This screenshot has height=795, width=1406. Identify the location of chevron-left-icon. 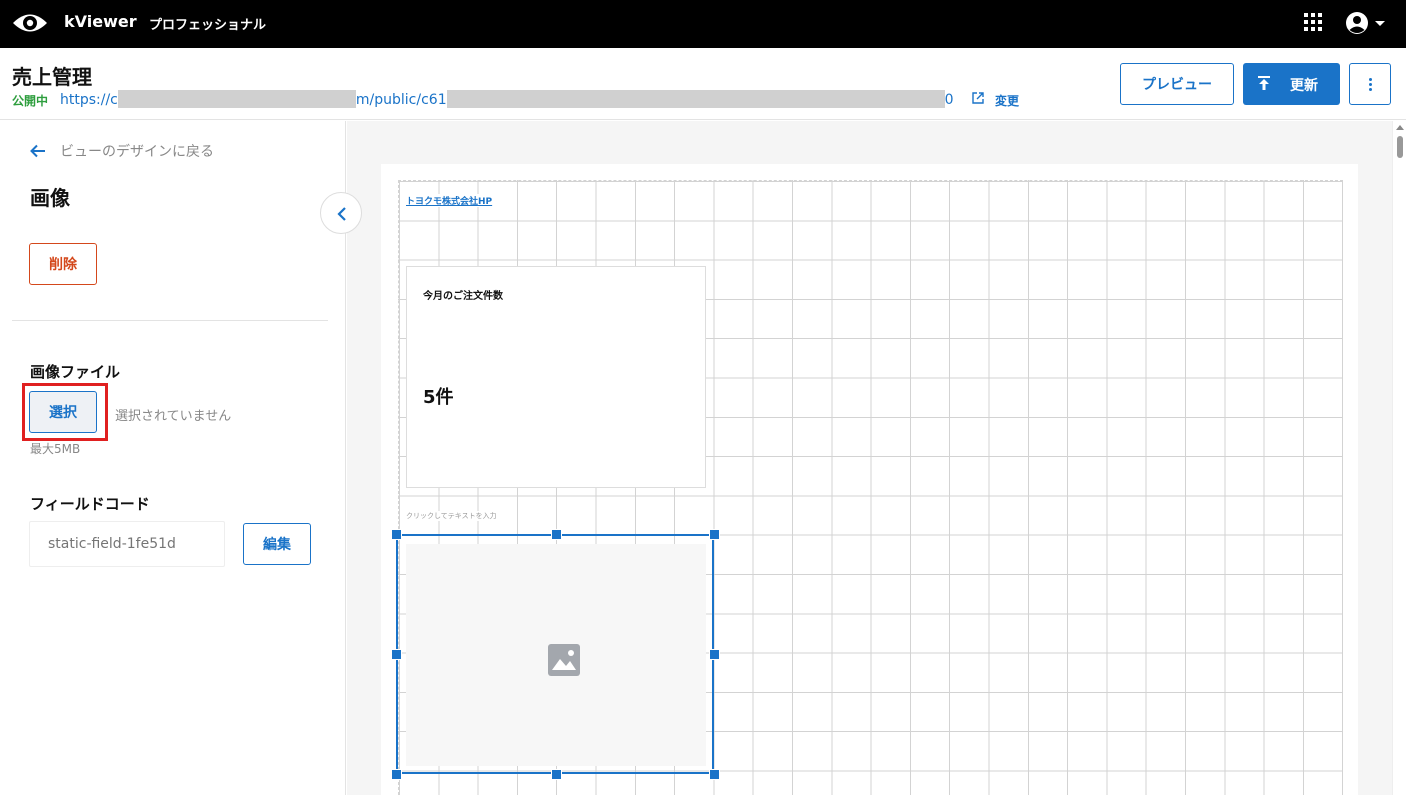
(341, 214).